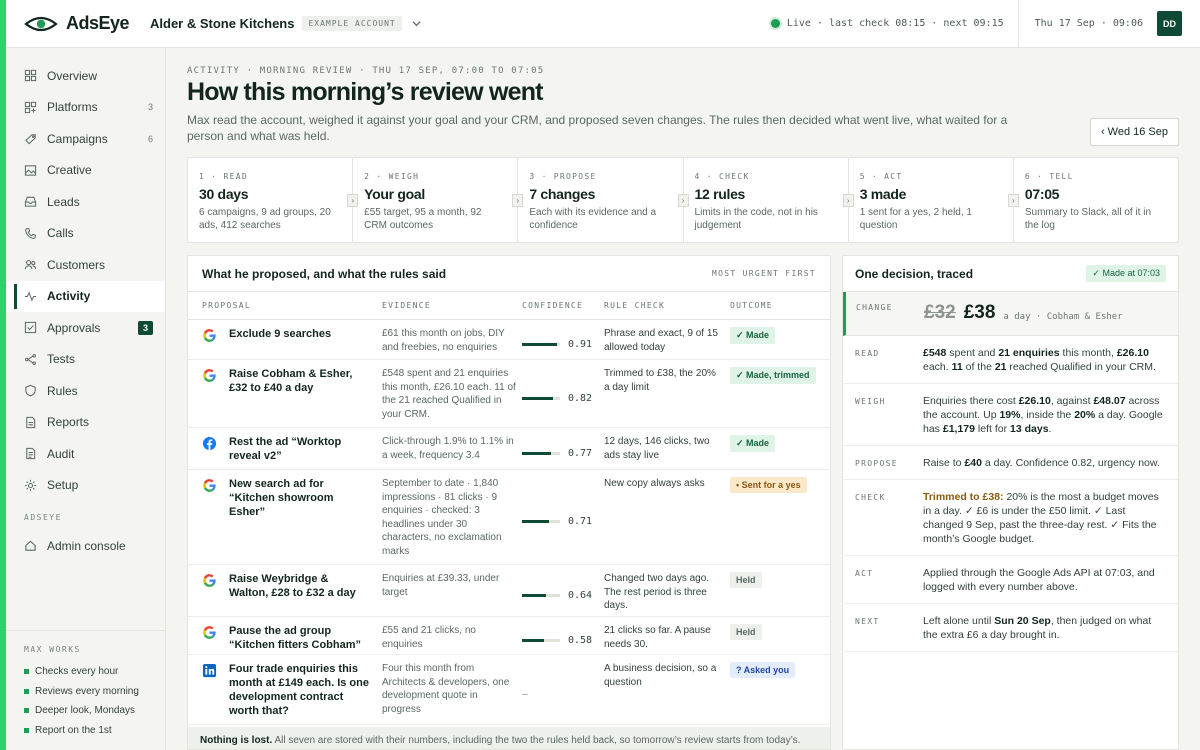  What do you see at coordinates (85, 108) in the screenshot?
I see `sidebar-item-platforms: Platforms 3` at bounding box center [85, 108].